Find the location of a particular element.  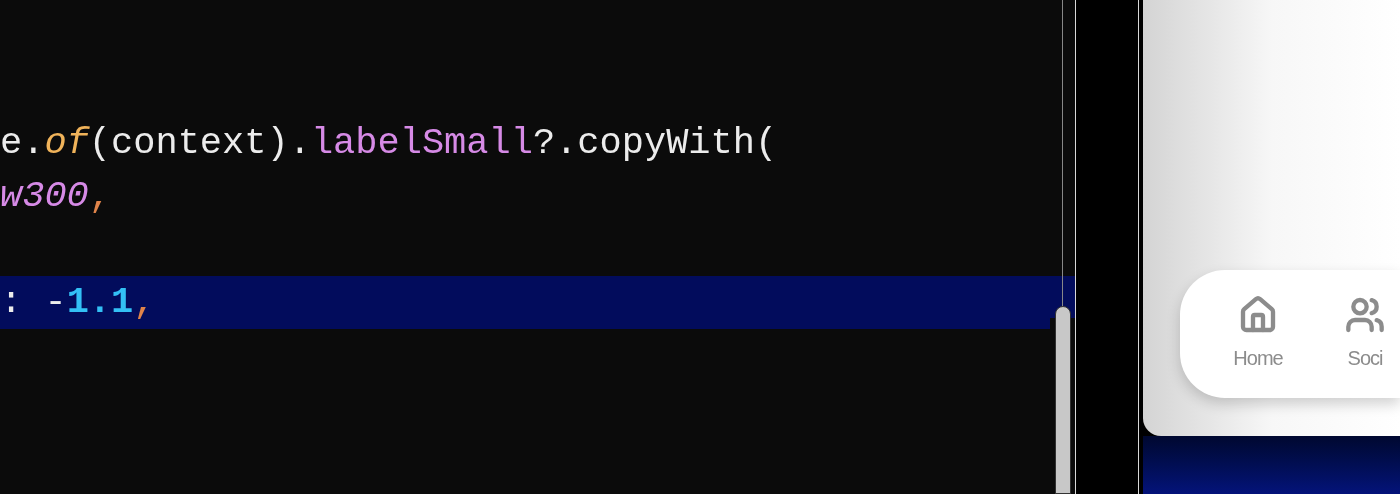

code-line: w300, is located at coordinates (56, 196).